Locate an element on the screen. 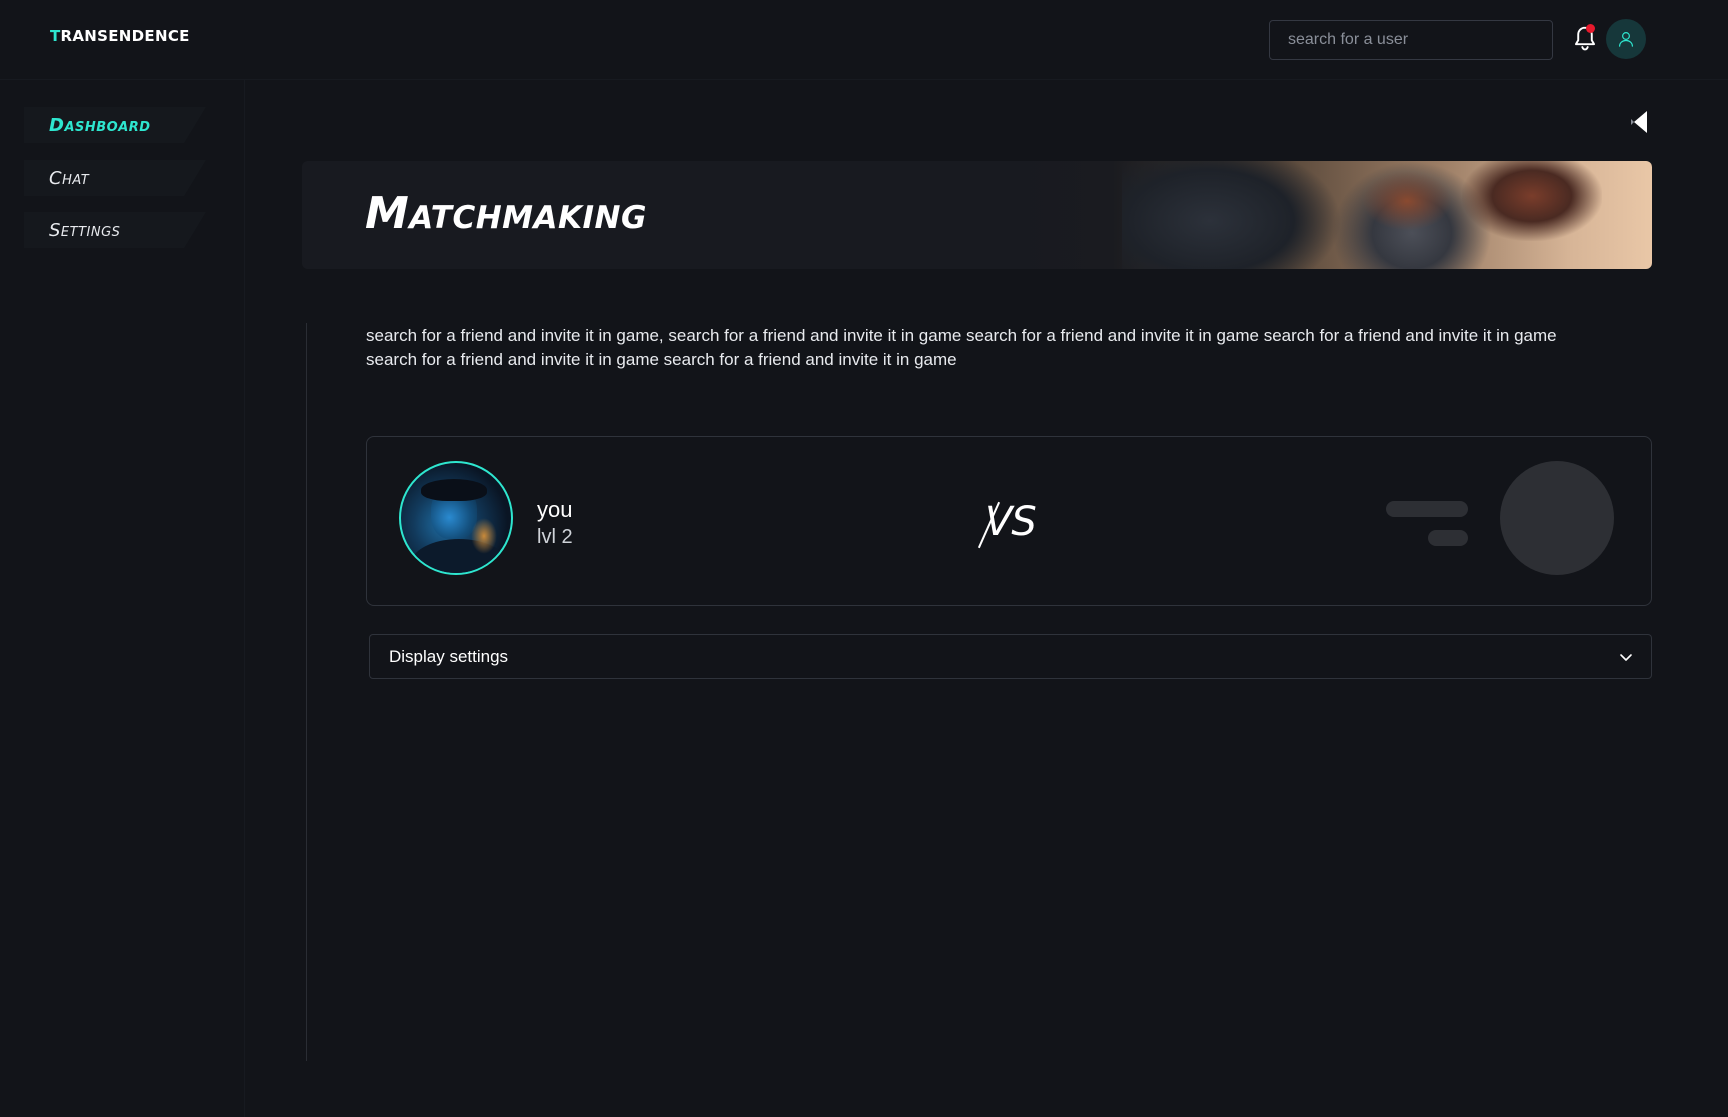  vs-label: VS is located at coordinates (1011, 522).